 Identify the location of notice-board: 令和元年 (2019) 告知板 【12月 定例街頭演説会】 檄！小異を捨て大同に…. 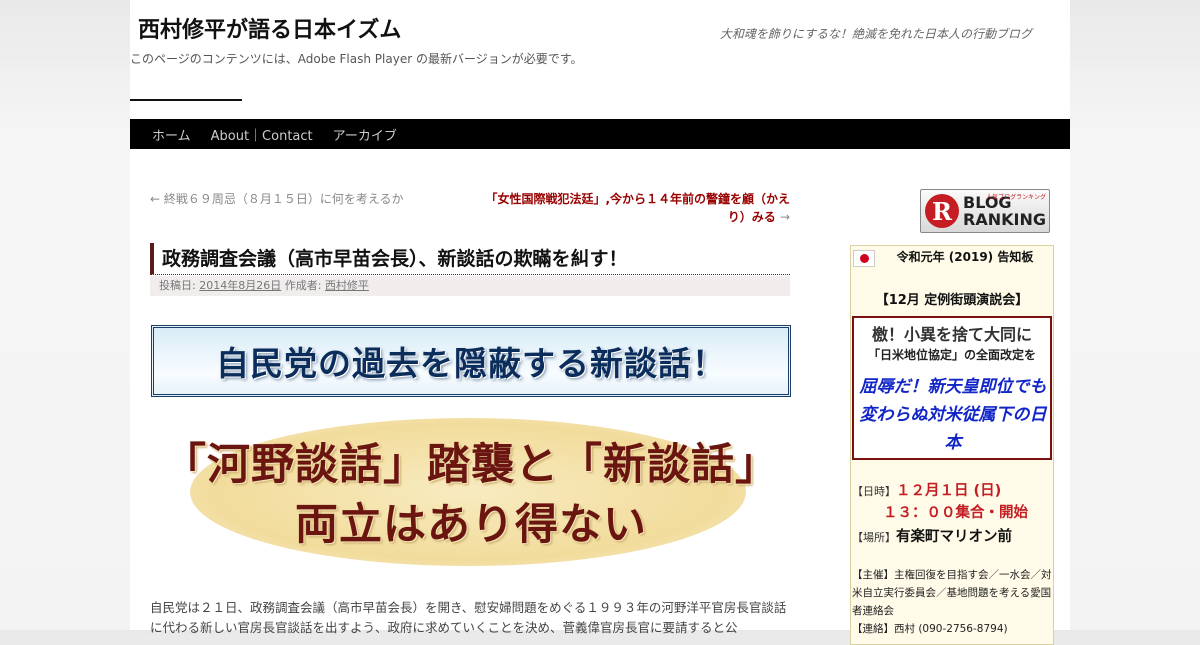
(952, 445).